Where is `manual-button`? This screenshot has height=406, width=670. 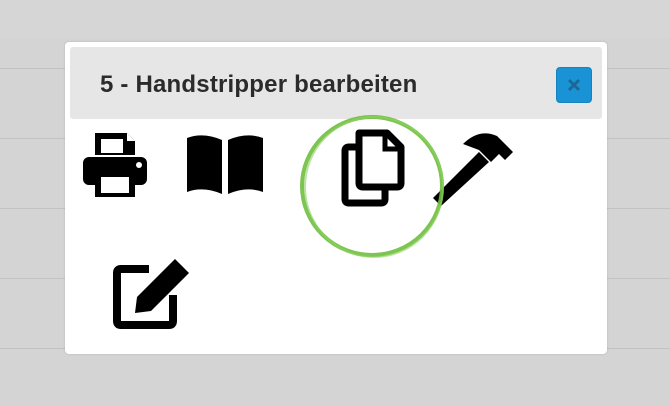 manual-button is located at coordinates (225, 165).